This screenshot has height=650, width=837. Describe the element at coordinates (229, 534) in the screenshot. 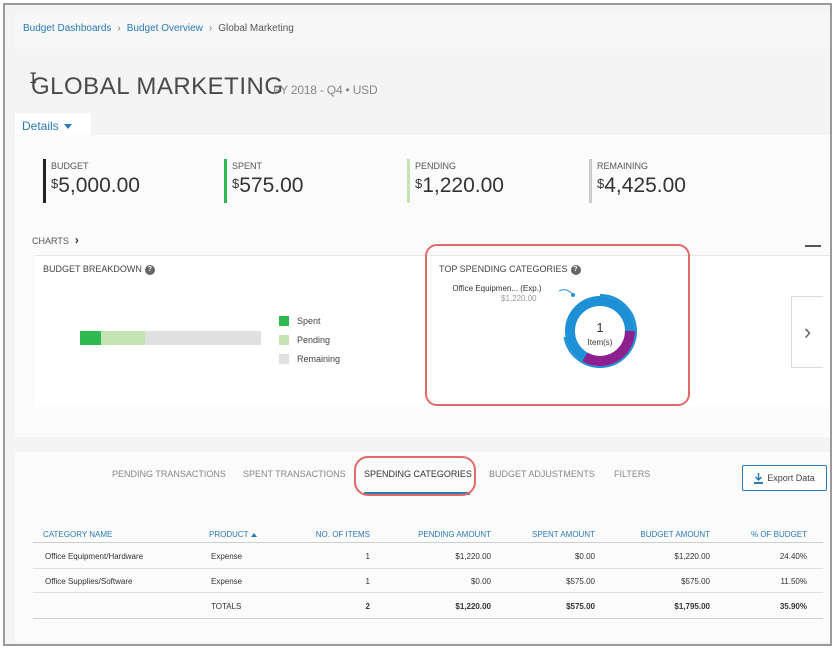

I see `col-header-product-label: PRODUCT` at that location.